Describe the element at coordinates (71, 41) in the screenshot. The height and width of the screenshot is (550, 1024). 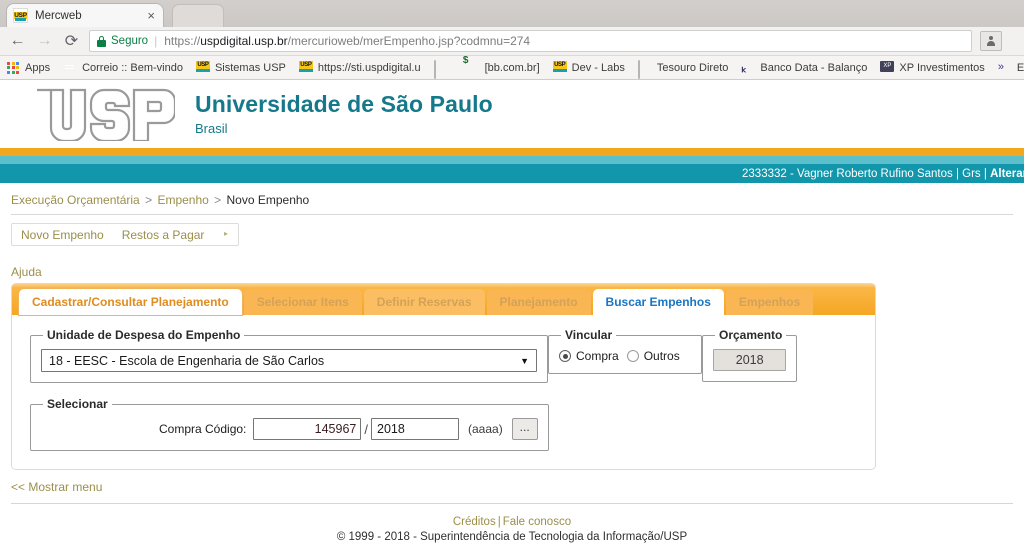
I see `reload-icon: ⟳` at that location.